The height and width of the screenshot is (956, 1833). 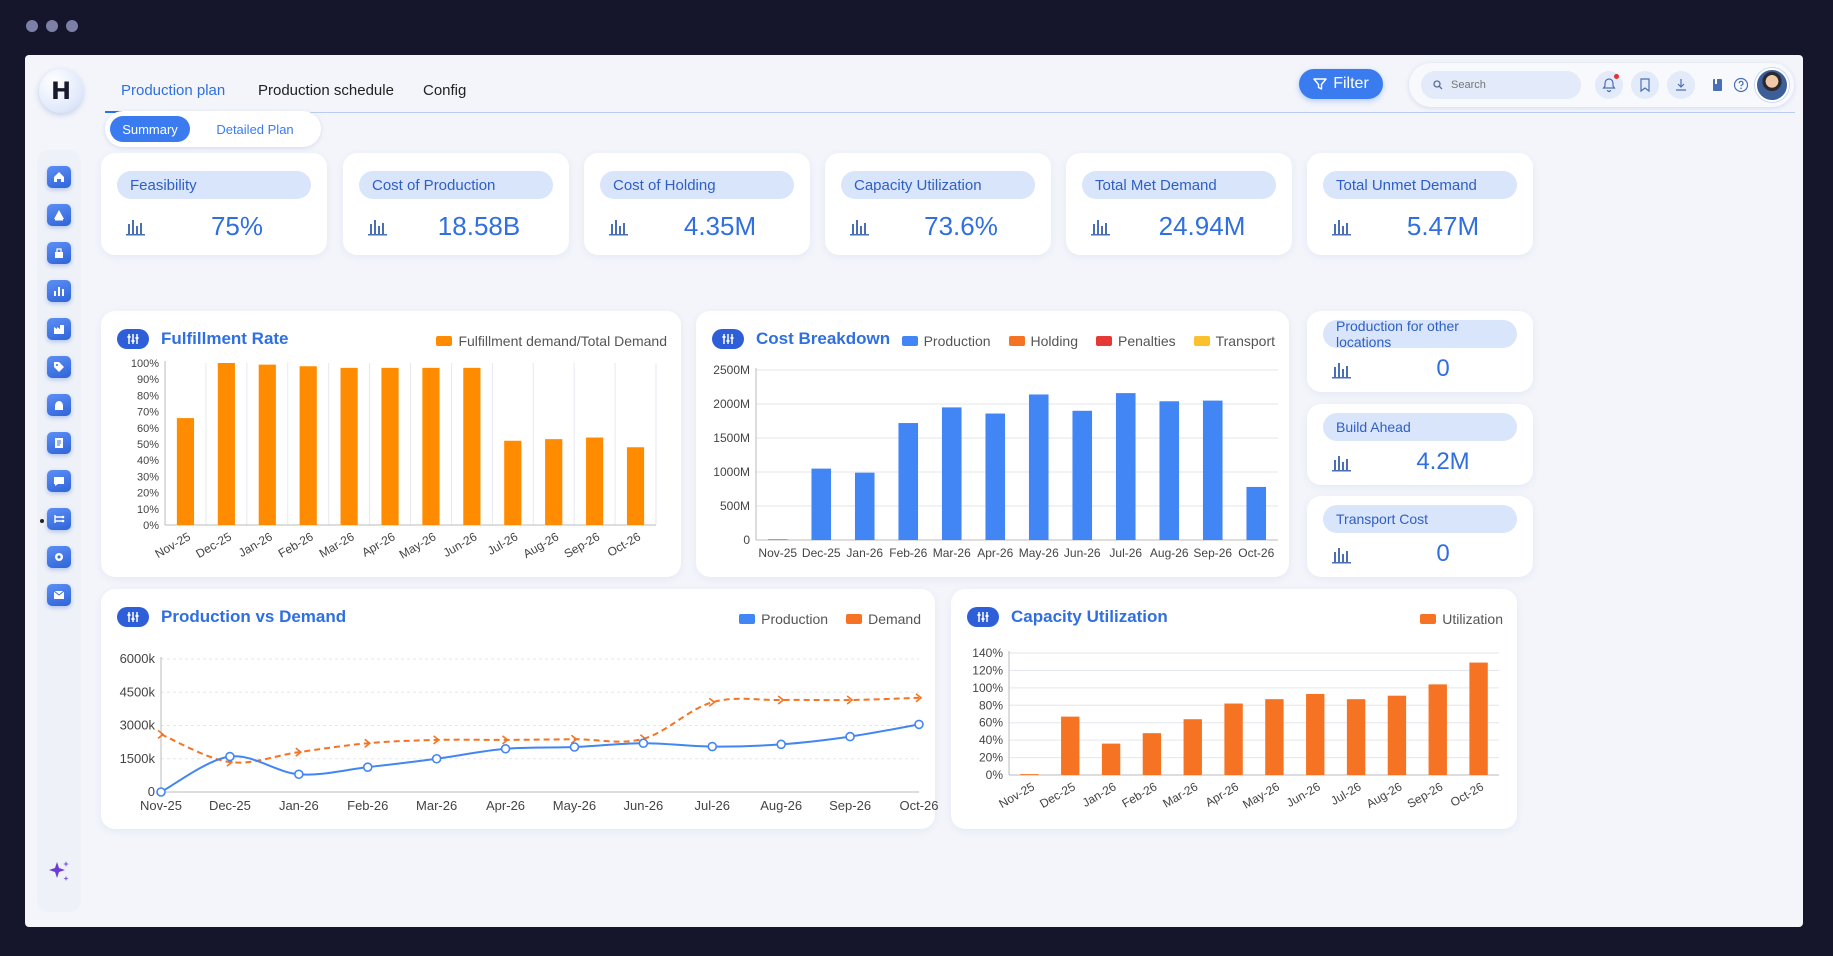 What do you see at coordinates (1341, 84) in the screenshot?
I see `filter-button: Filter` at bounding box center [1341, 84].